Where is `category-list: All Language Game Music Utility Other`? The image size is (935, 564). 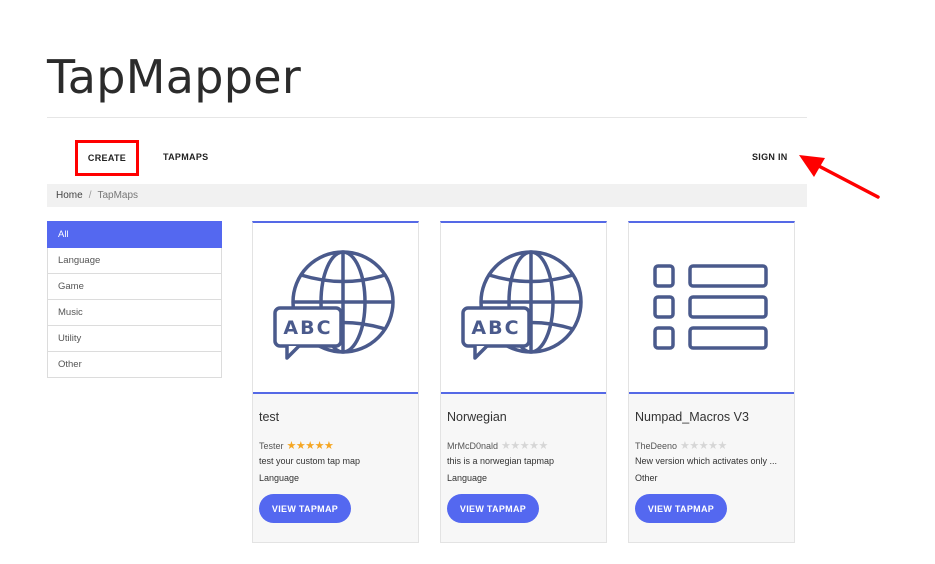
category-list: All Language Game Music Utility Other is located at coordinates (134, 299).